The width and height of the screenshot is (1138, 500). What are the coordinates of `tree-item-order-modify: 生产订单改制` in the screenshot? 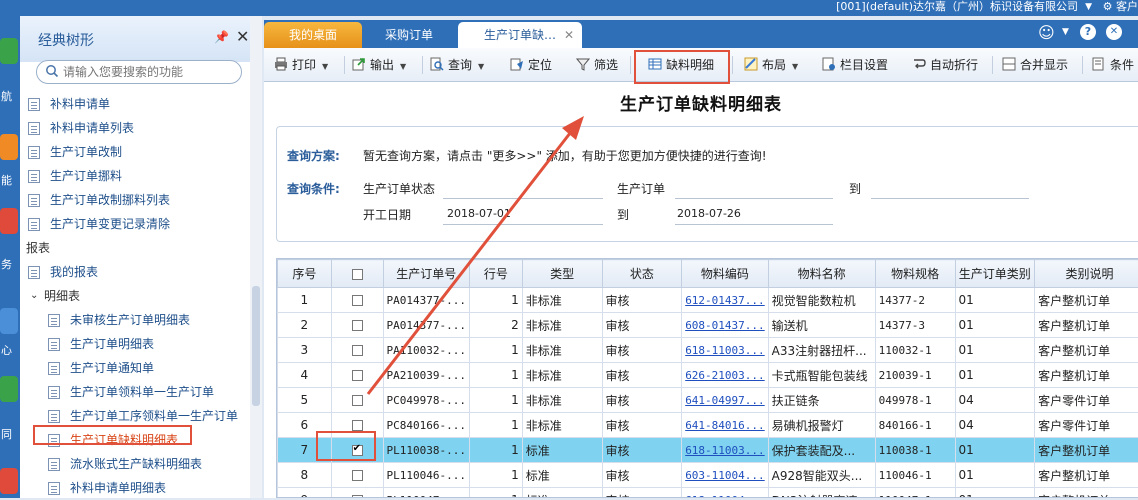 It's located at (140, 152).